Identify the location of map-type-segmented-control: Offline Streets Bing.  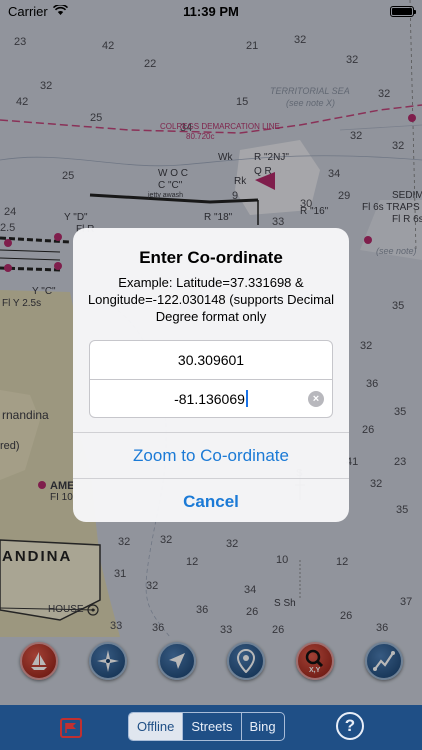
(206, 726).